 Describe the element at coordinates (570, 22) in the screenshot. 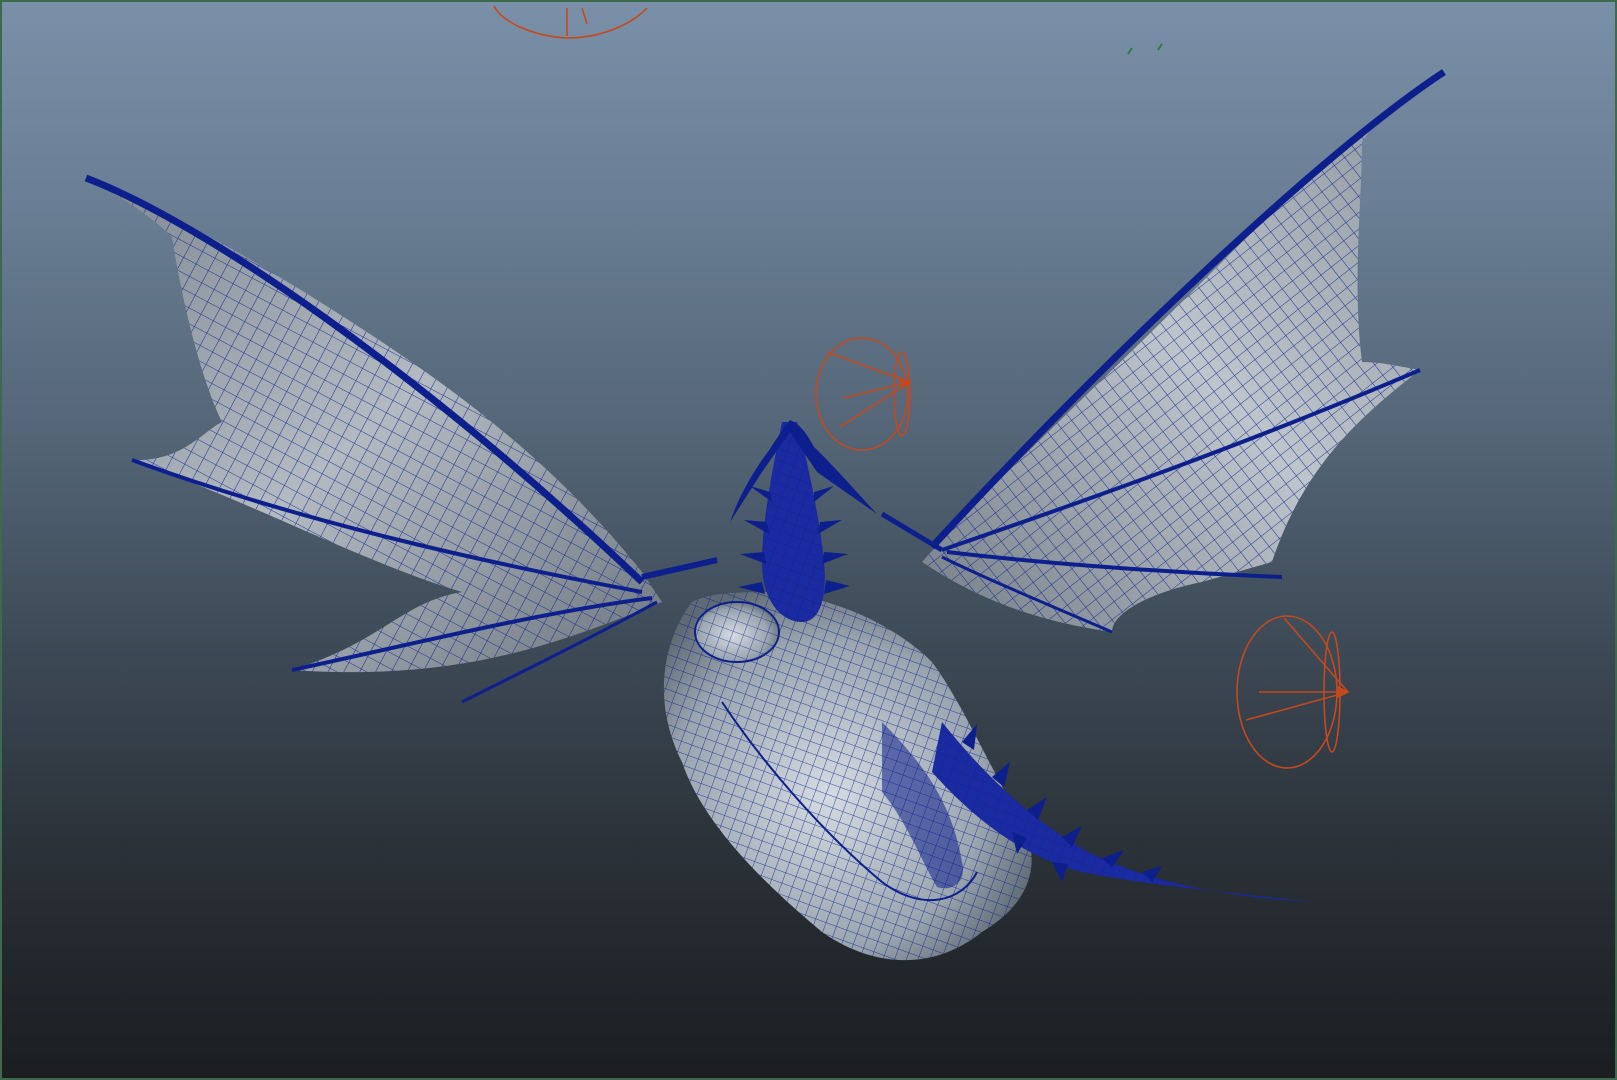

I see `spot-light-top-gizmo` at that location.